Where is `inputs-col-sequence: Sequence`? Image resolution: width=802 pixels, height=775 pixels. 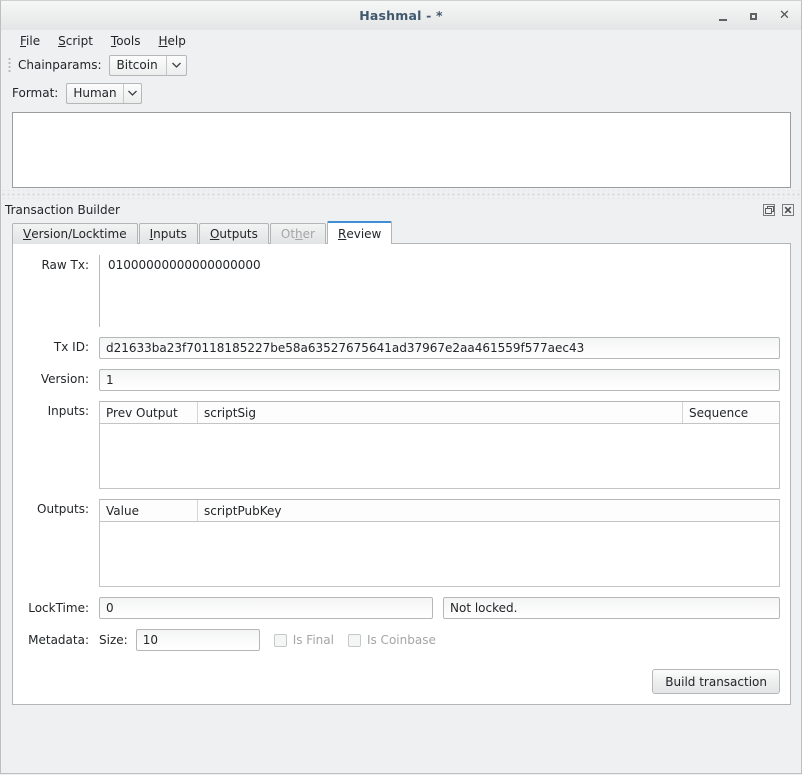
inputs-col-sequence: Sequence is located at coordinates (731, 412).